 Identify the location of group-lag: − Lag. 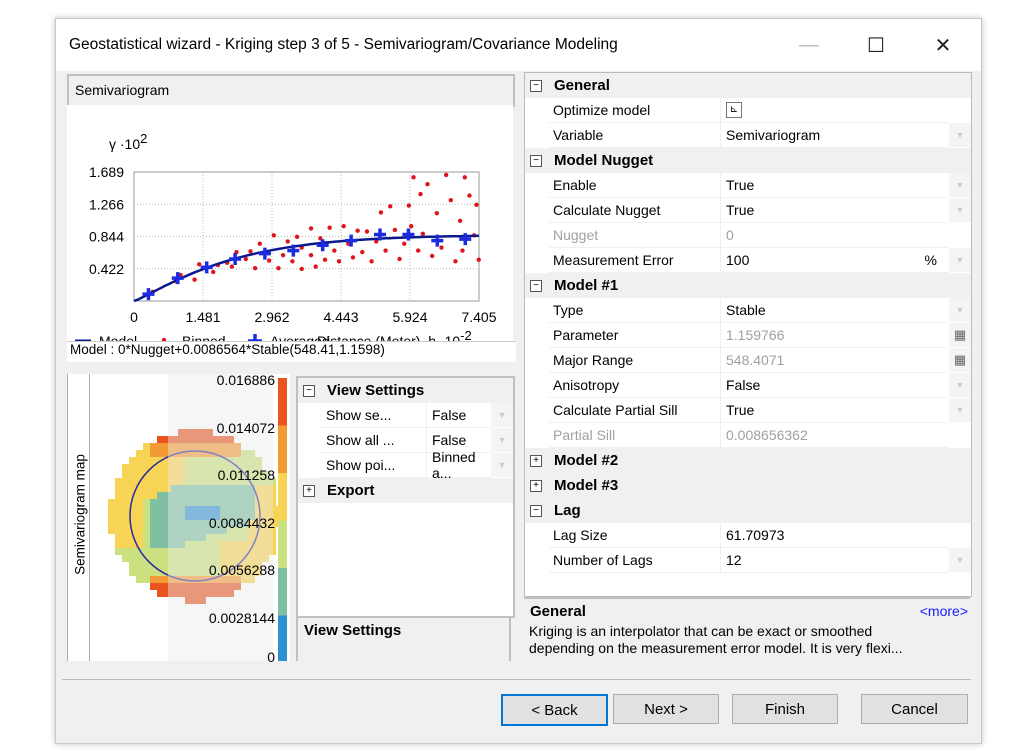
(748, 510).